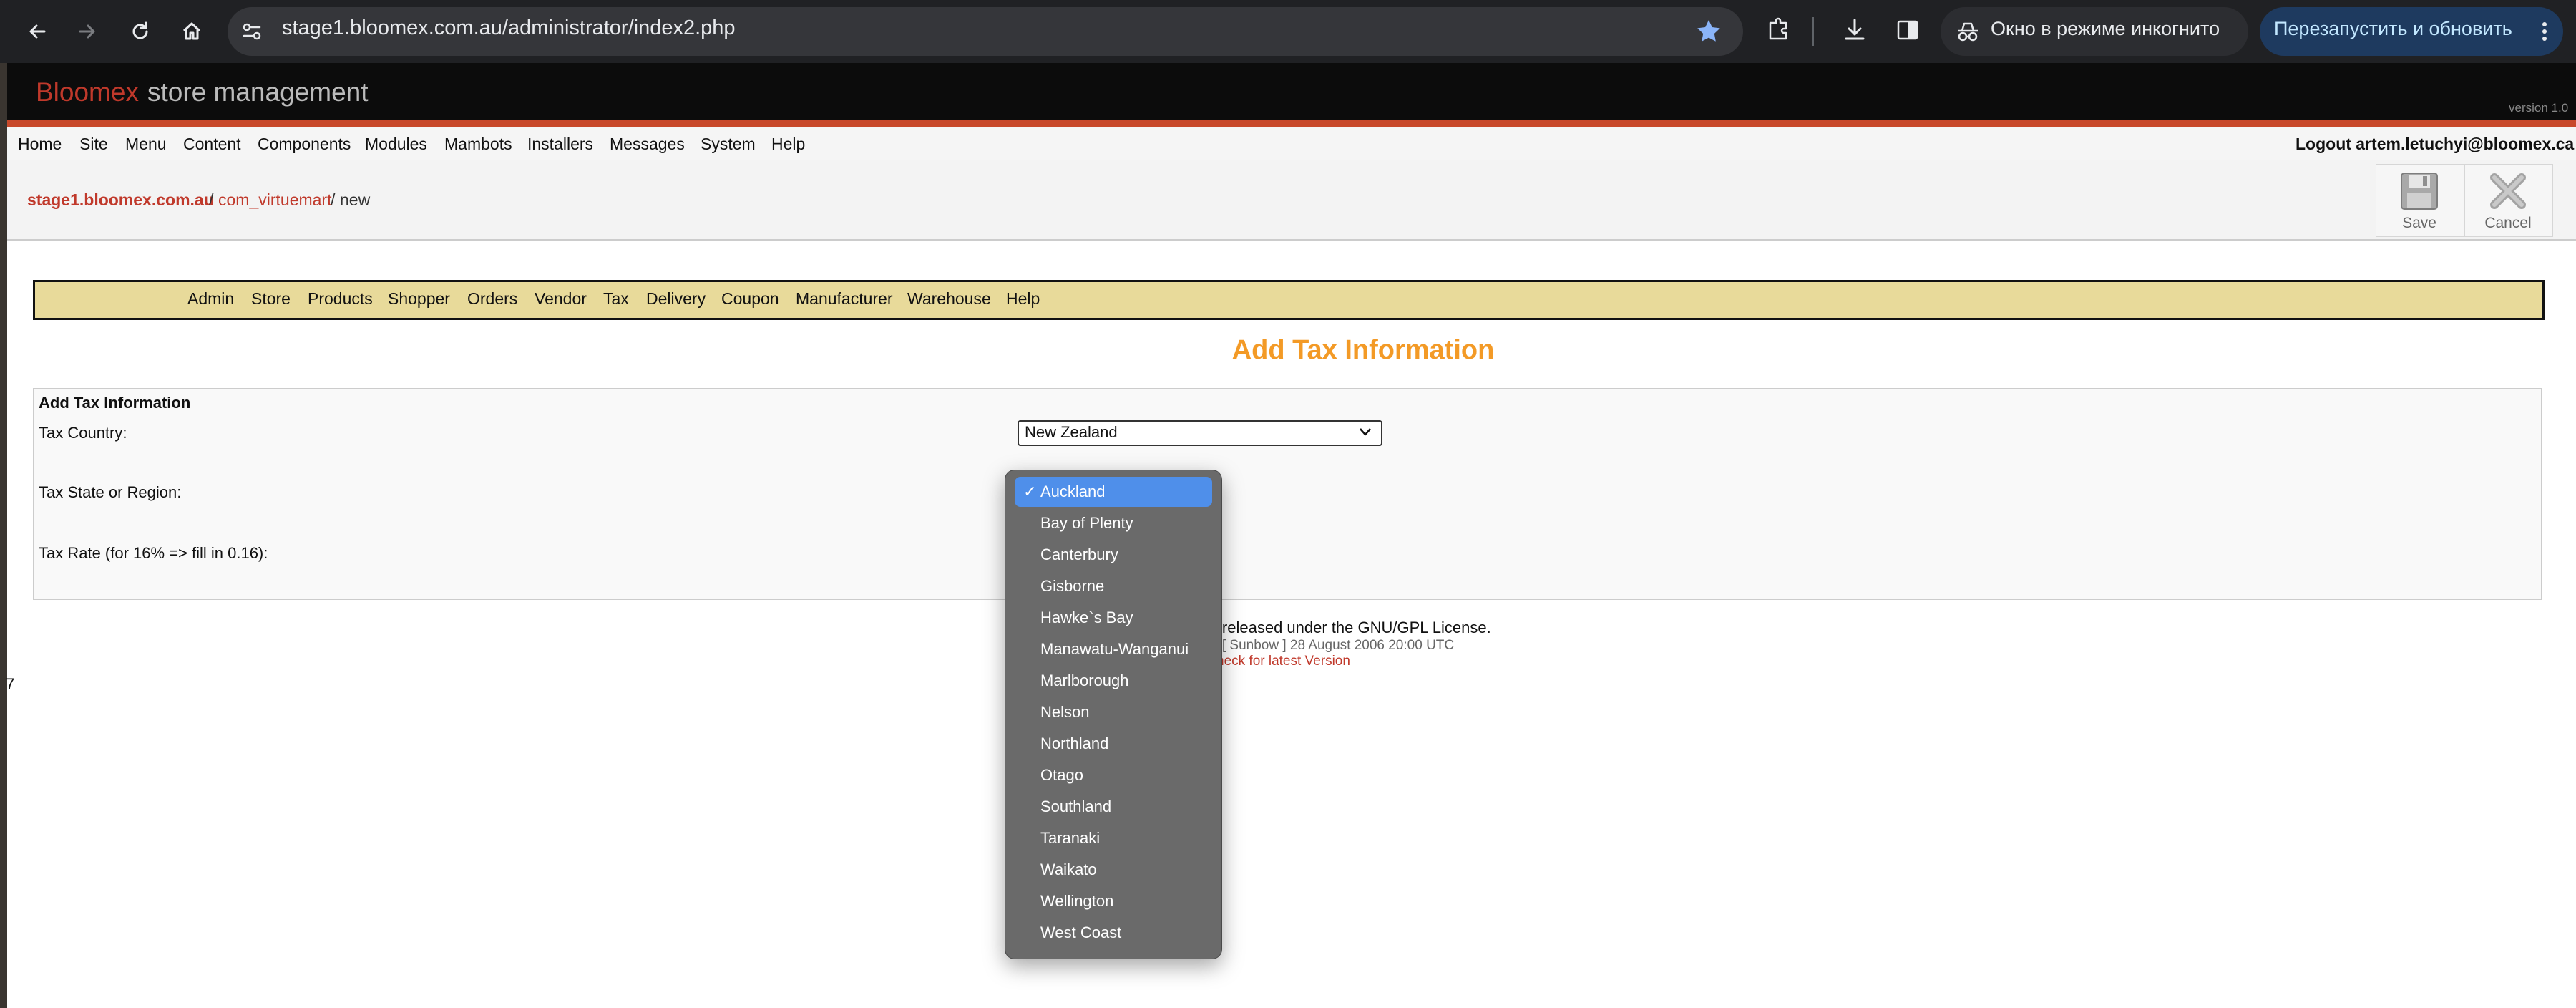  Describe the element at coordinates (2544, 31) in the screenshot. I see `browser-menu-icon` at that location.